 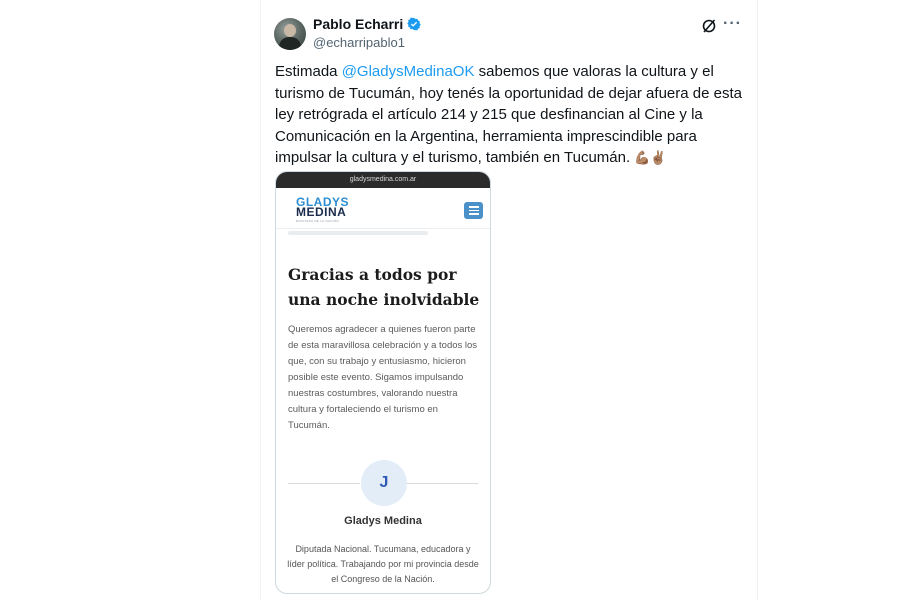 What do you see at coordinates (260, 300) in the screenshot?
I see `timeline-left-border` at bounding box center [260, 300].